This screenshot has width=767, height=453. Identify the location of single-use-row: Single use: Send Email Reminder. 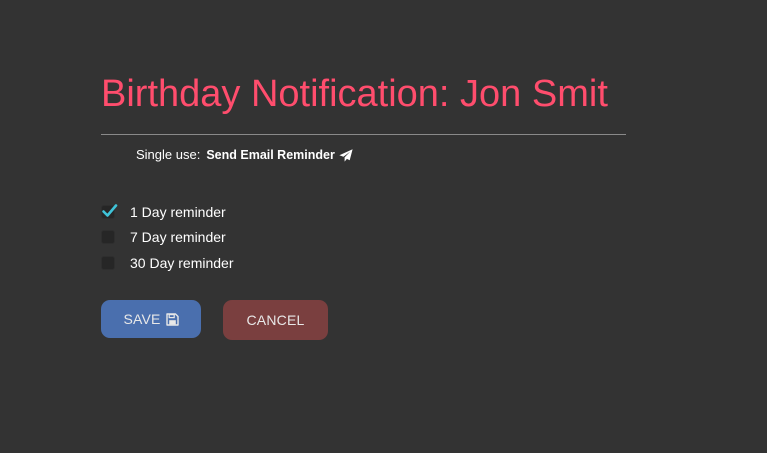
(244, 155).